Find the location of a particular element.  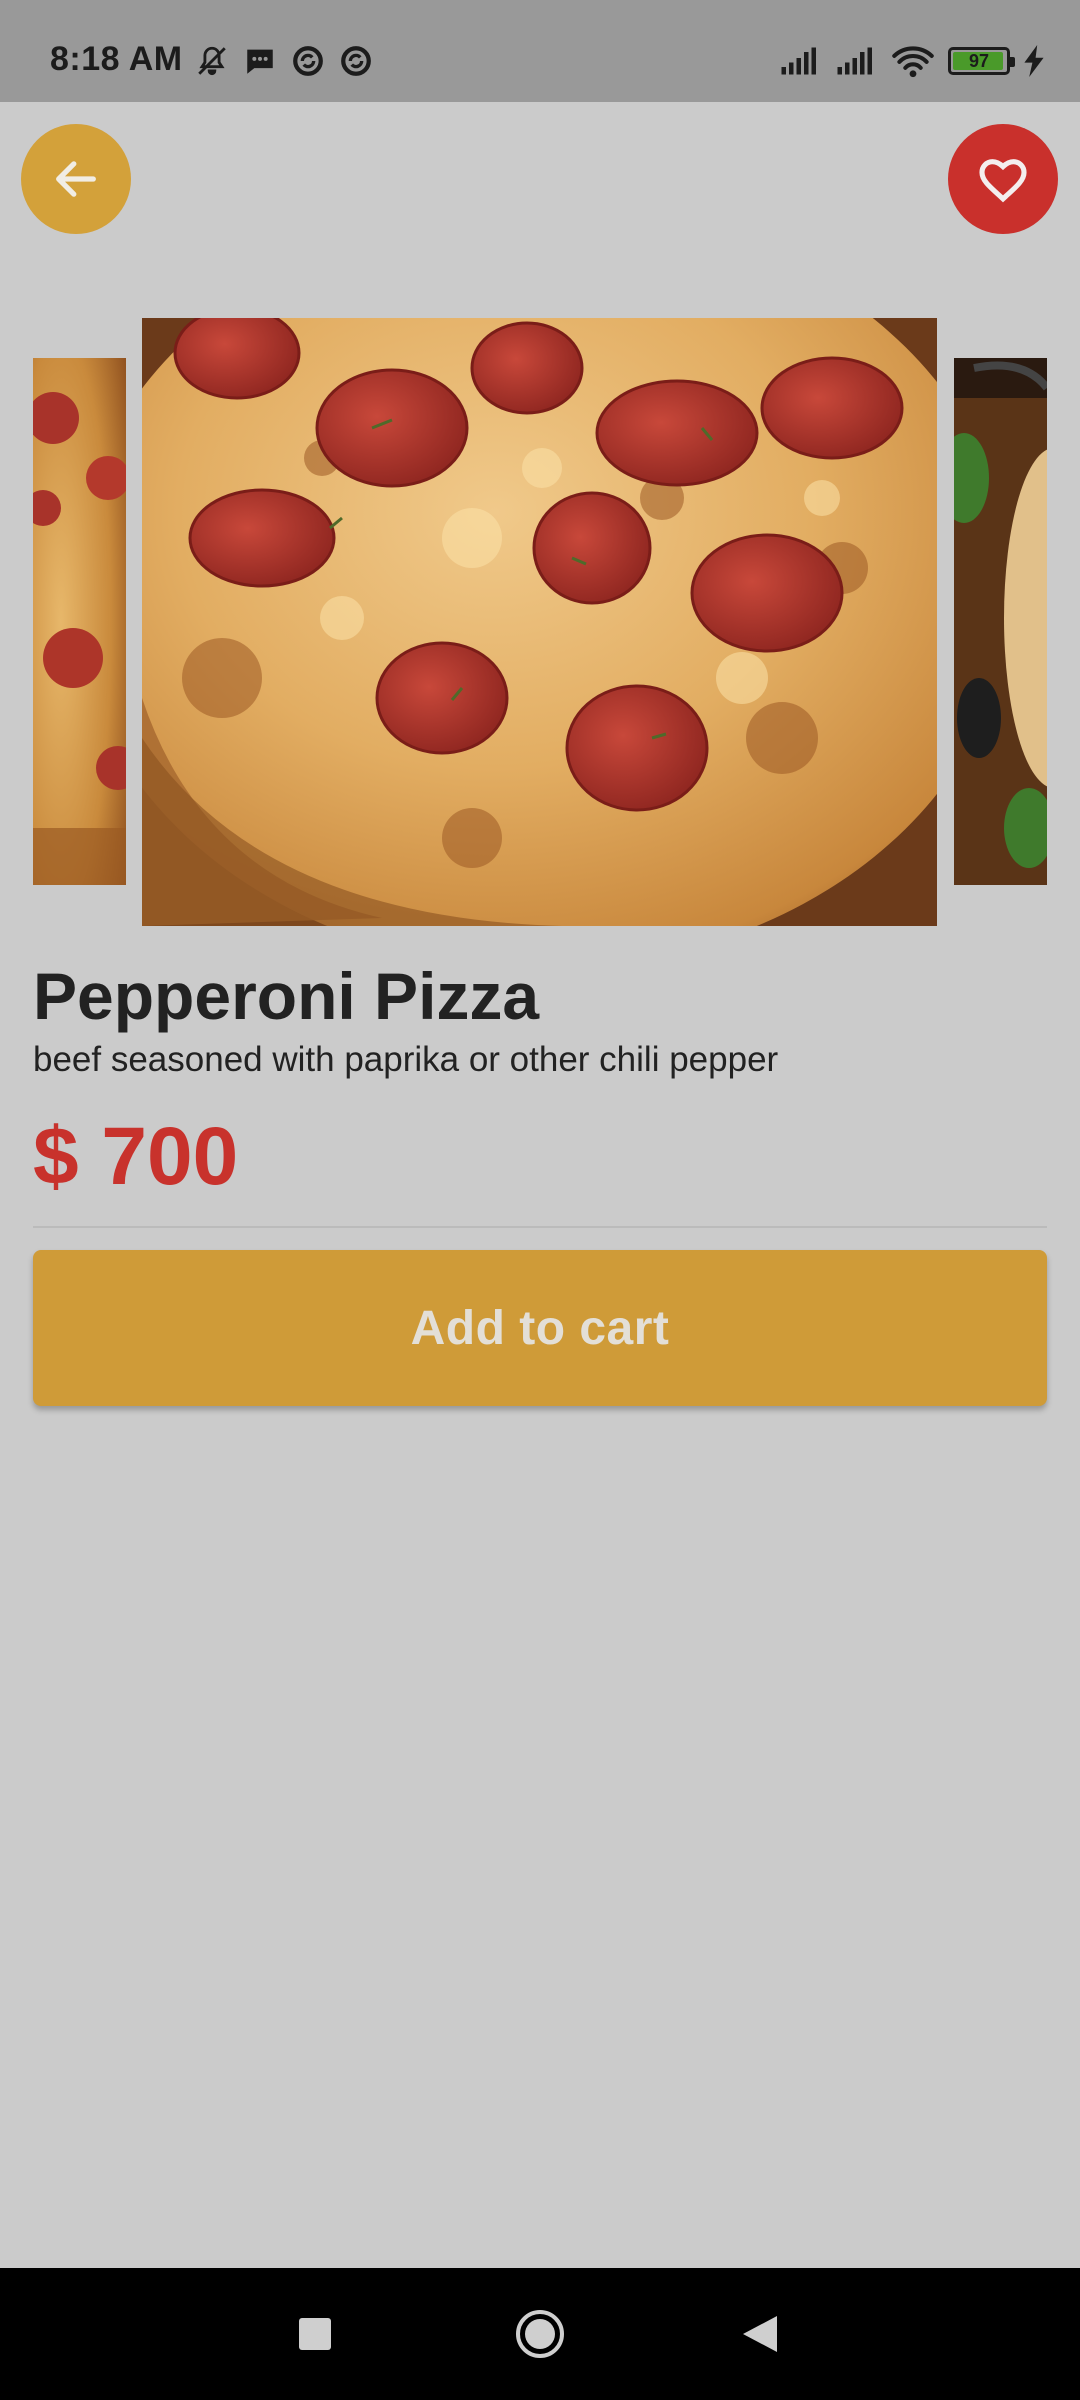

carousel-image-next is located at coordinates (1000, 621).